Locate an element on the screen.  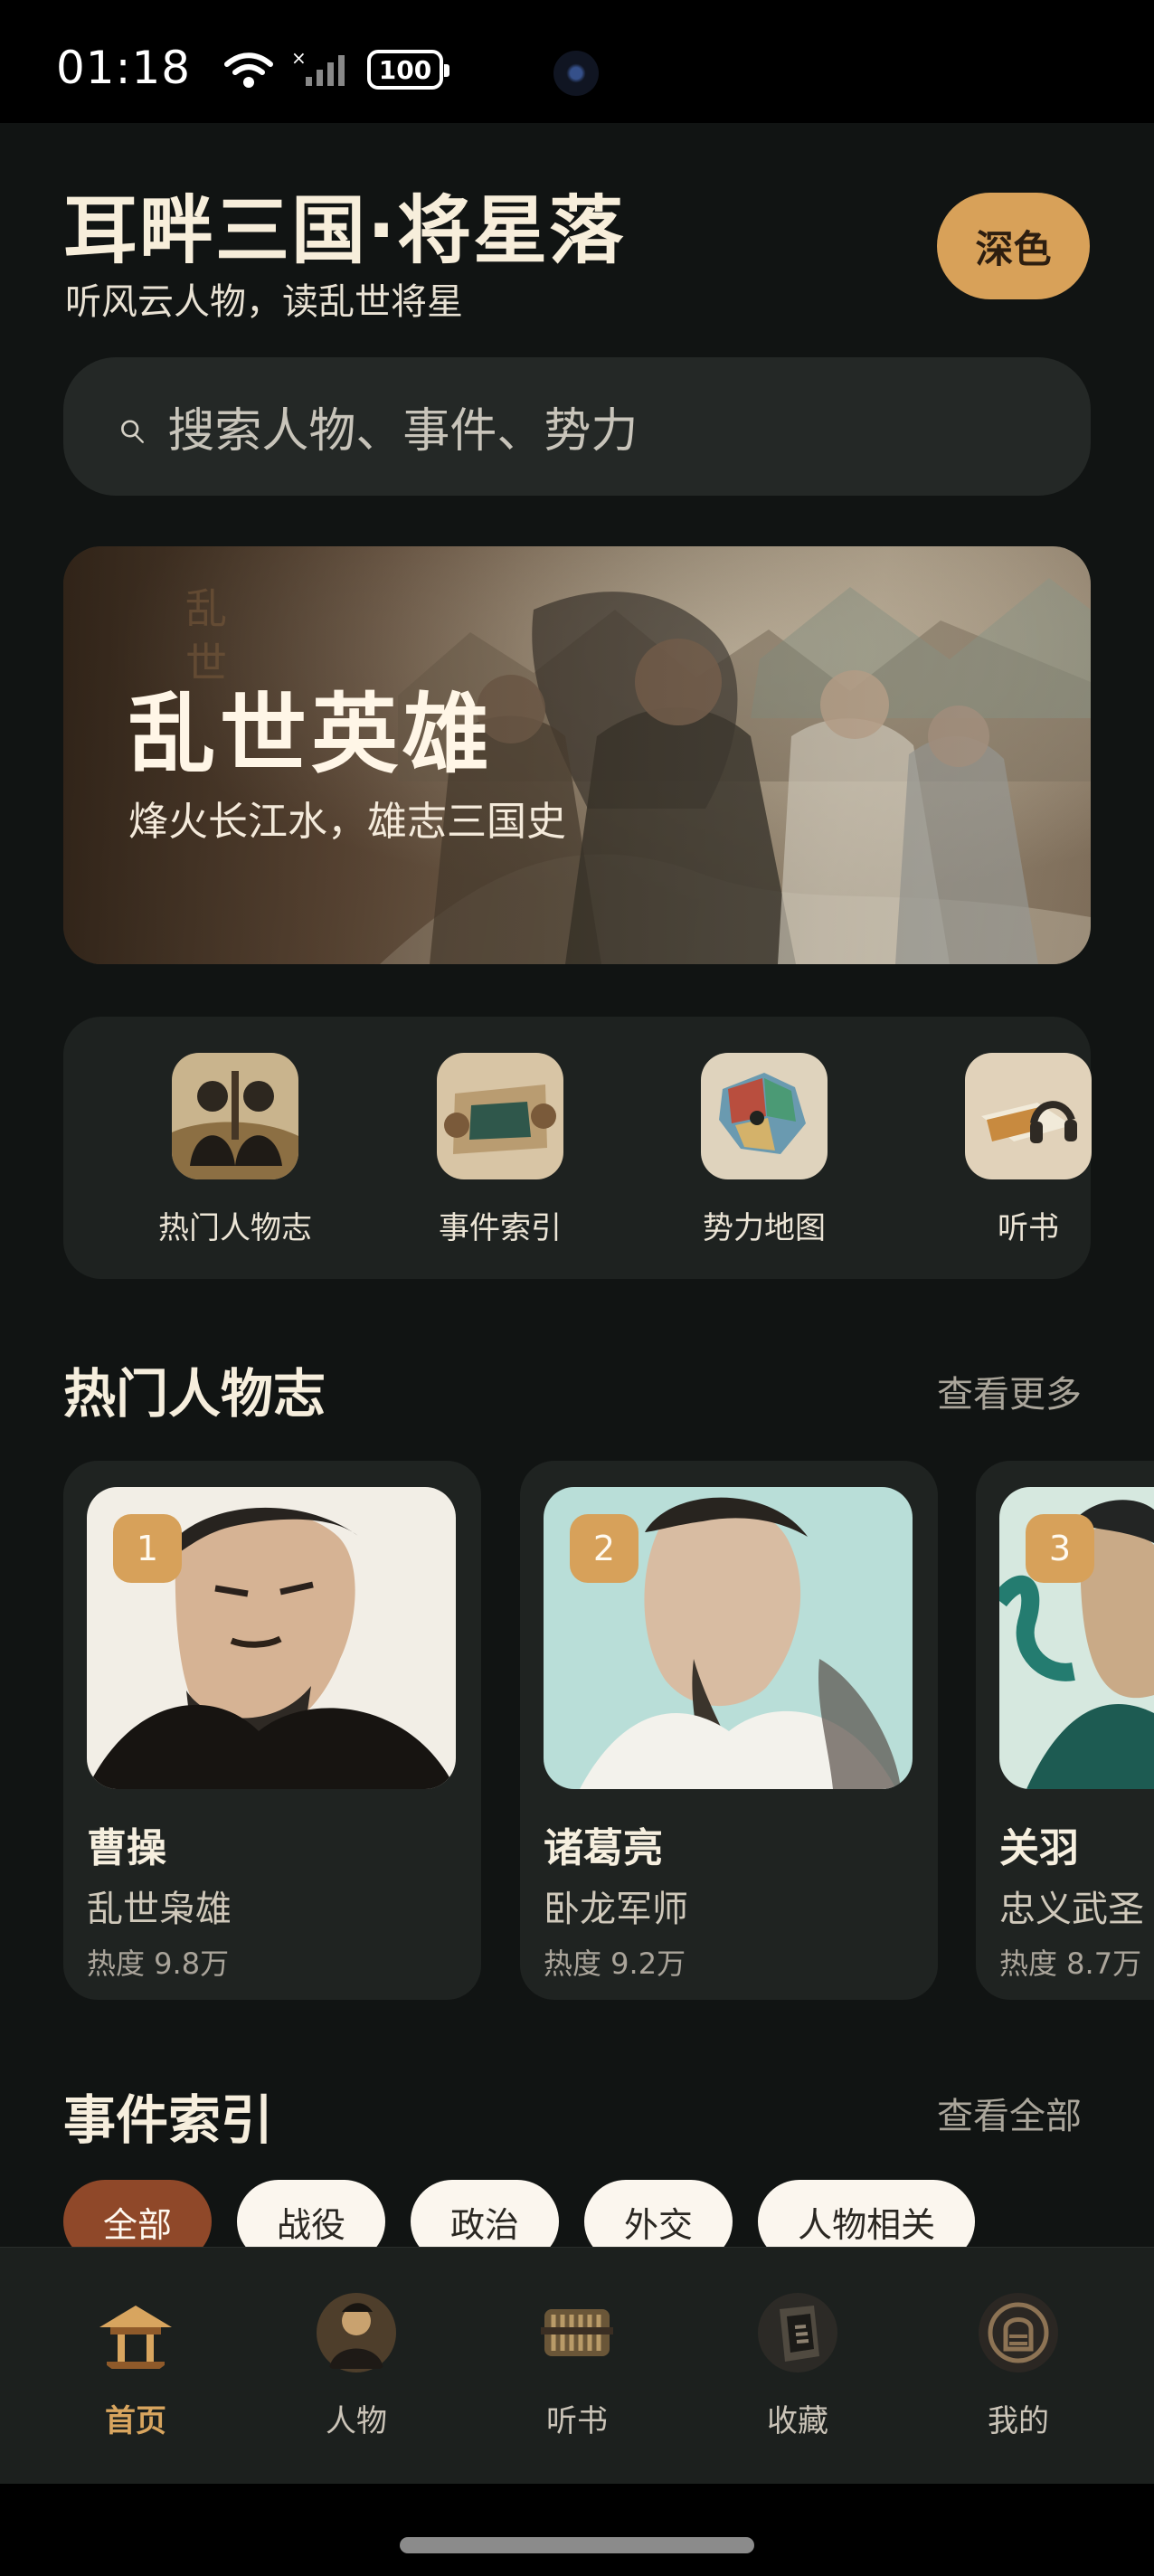
home-indicator is located at coordinates (577, 2545).